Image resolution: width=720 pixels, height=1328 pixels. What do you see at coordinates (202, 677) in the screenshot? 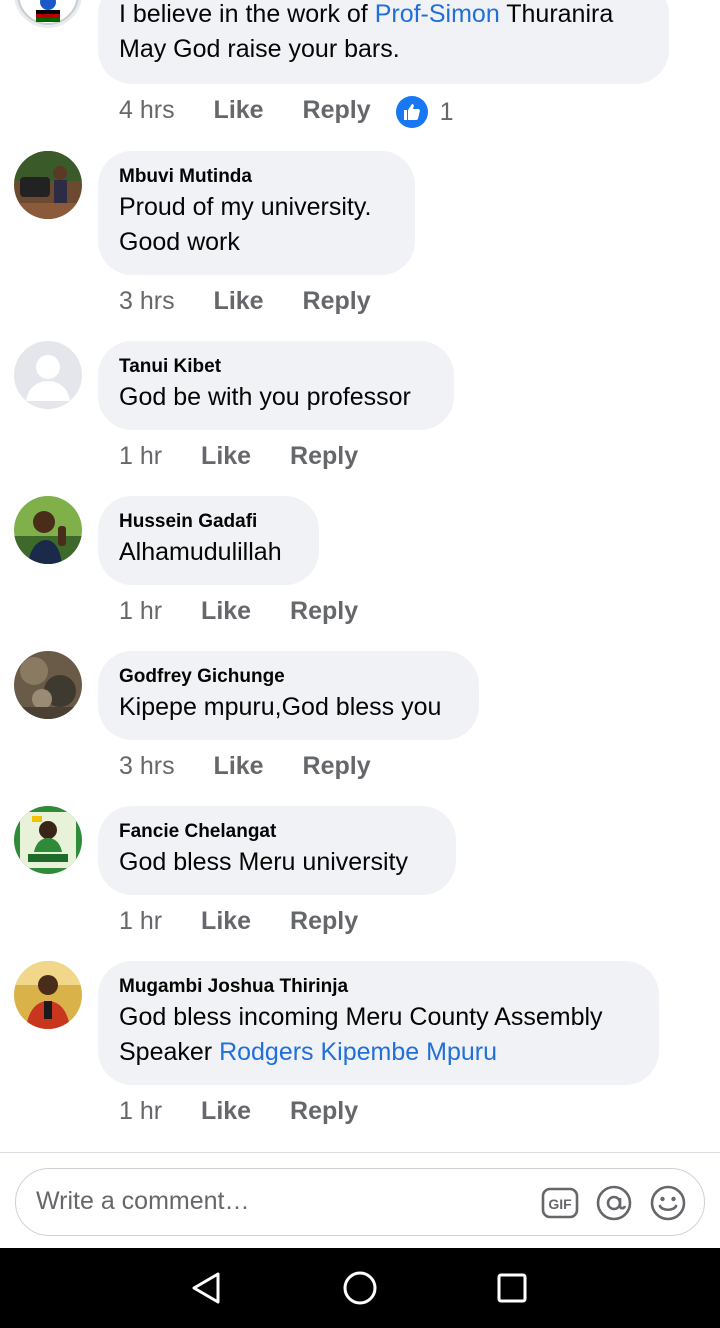
I see `comment-author: Godfrey Gichunge` at bounding box center [202, 677].